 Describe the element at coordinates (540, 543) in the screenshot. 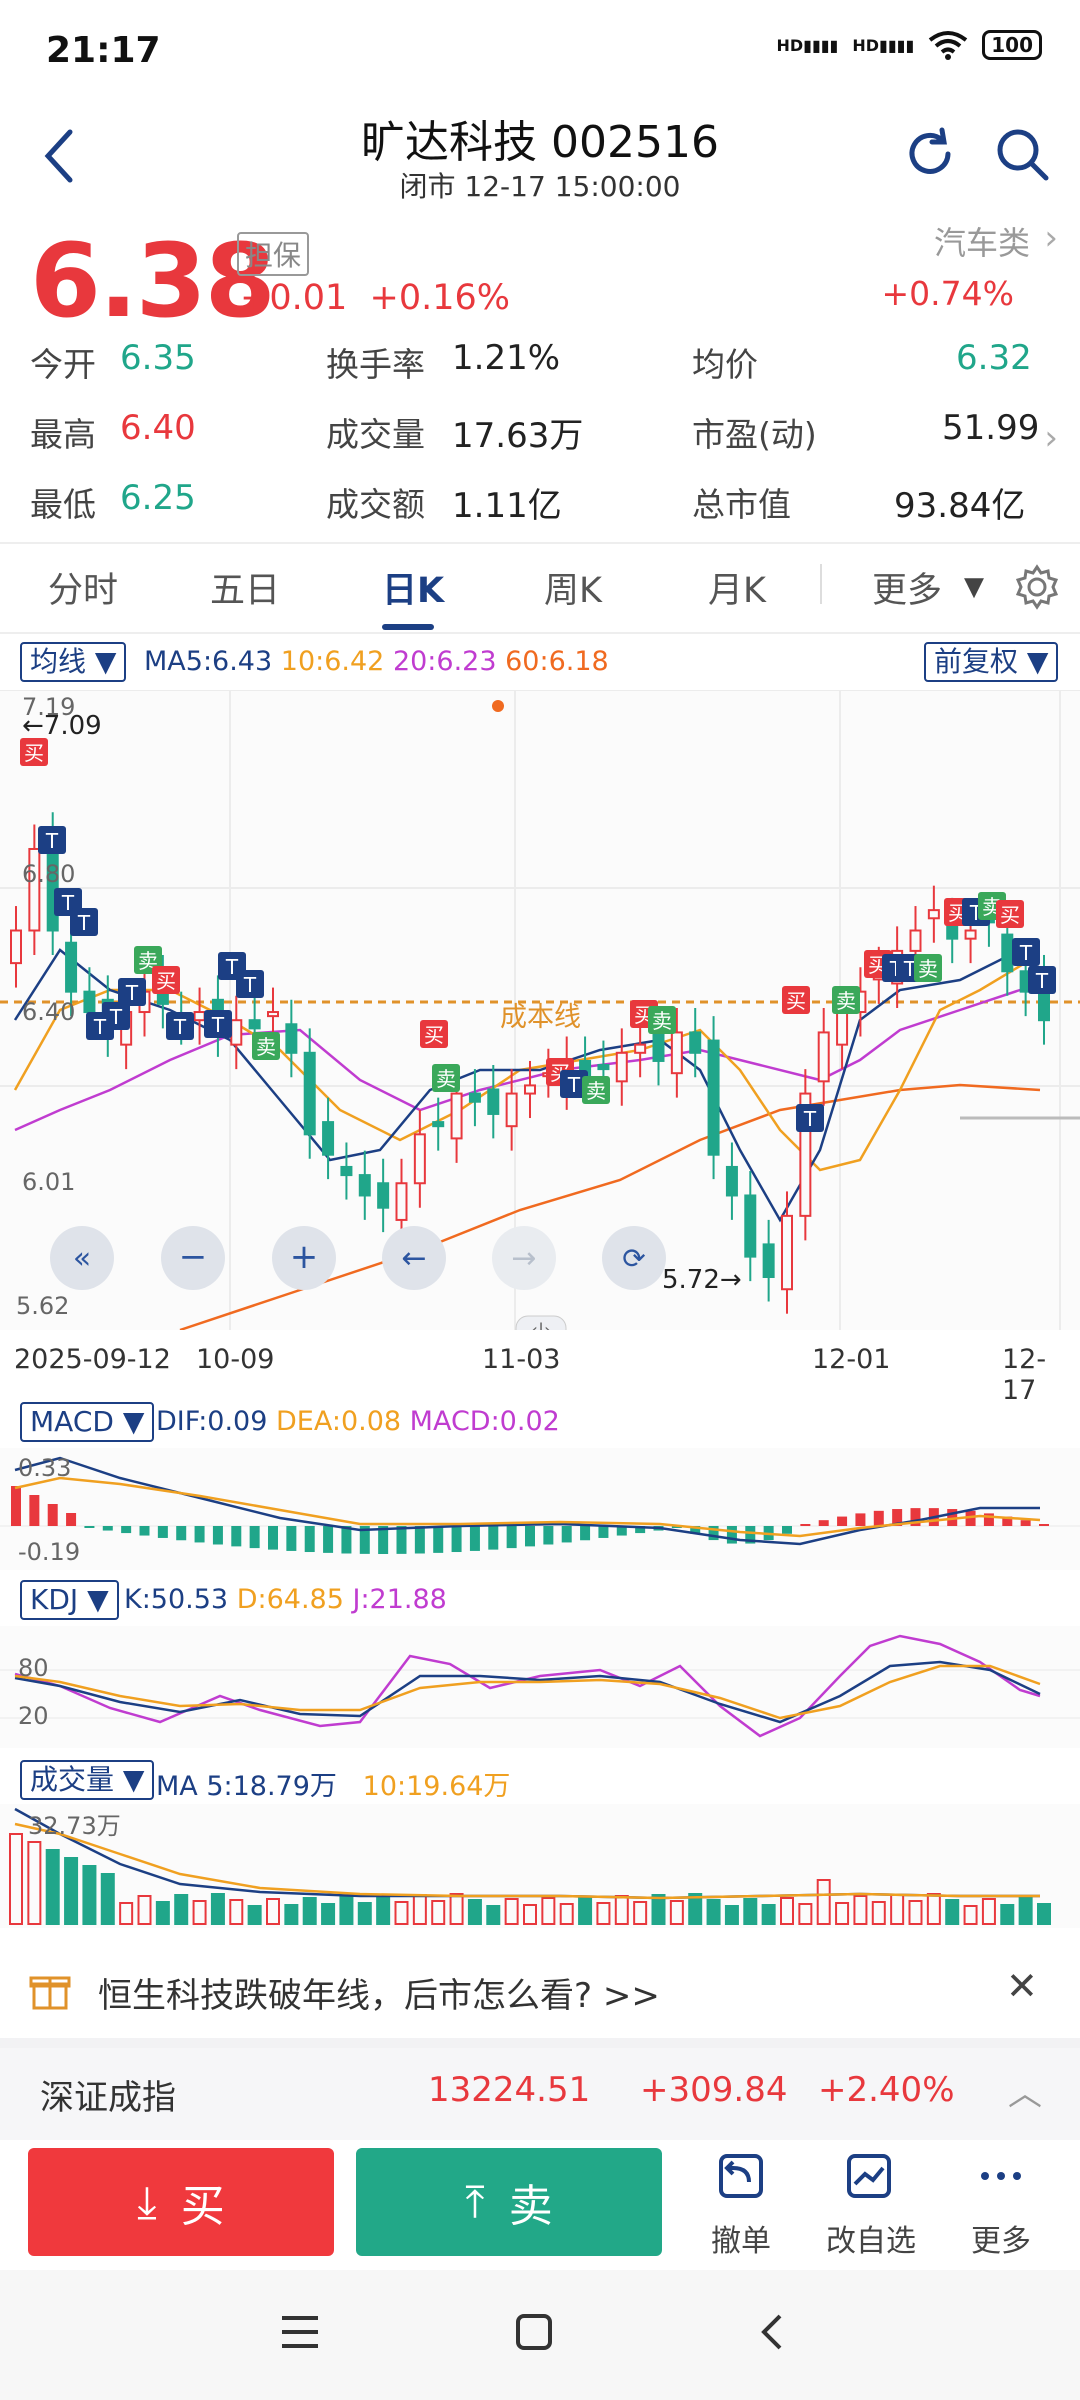

I see `divider` at that location.